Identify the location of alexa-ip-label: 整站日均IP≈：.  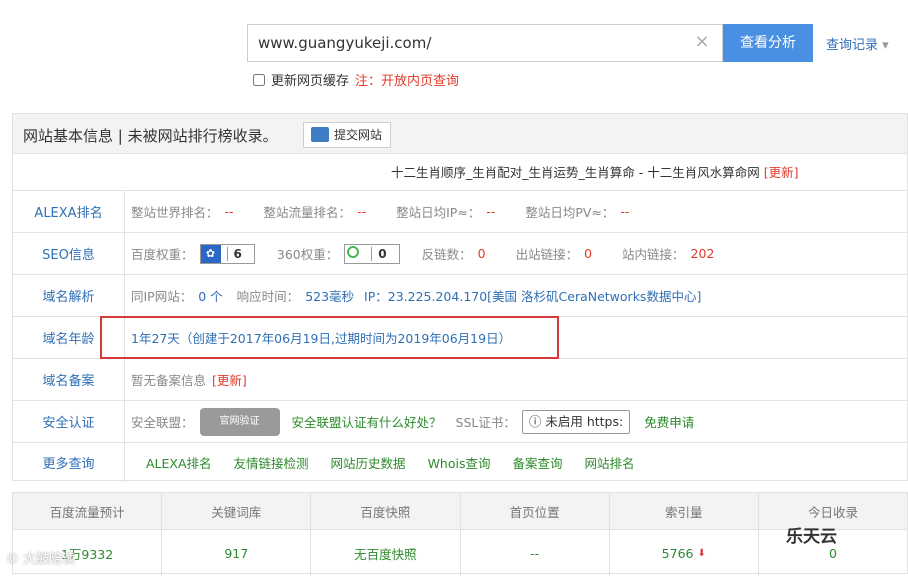
(438, 212).